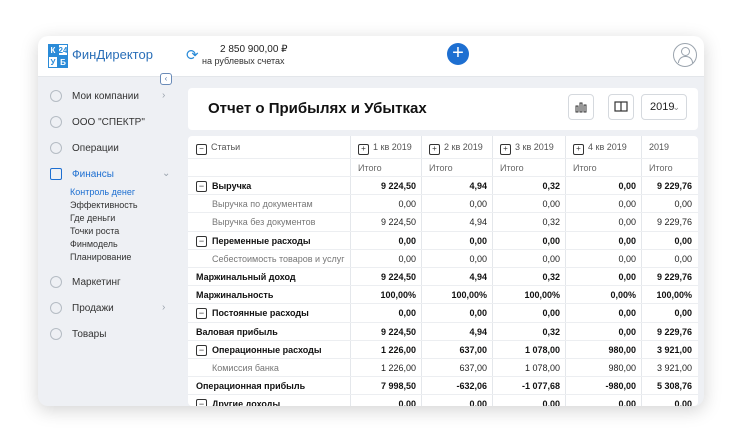 This screenshot has height=442, width=741. What do you see at coordinates (92, 218) in the screenshot?
I see `sidebar-subitem-where-money: Где деньги` at bounding box center [92, 218].